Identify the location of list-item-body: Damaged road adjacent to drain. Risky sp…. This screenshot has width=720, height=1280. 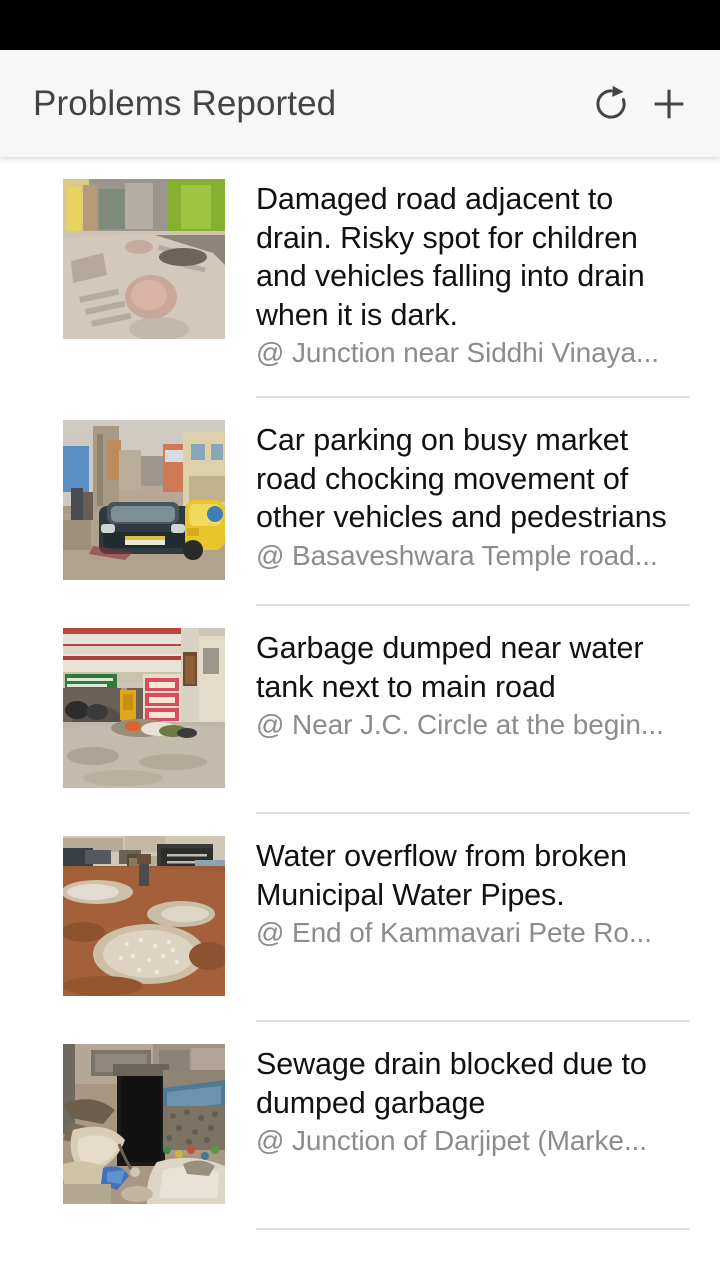
(473, 275).